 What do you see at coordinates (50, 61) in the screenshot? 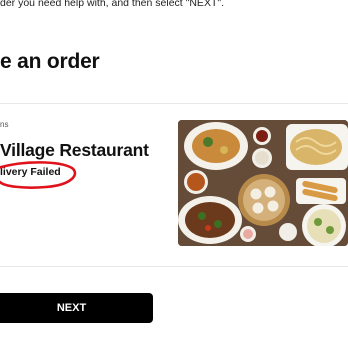
I see `page-title: e an order` at bounding box center [50, 61].